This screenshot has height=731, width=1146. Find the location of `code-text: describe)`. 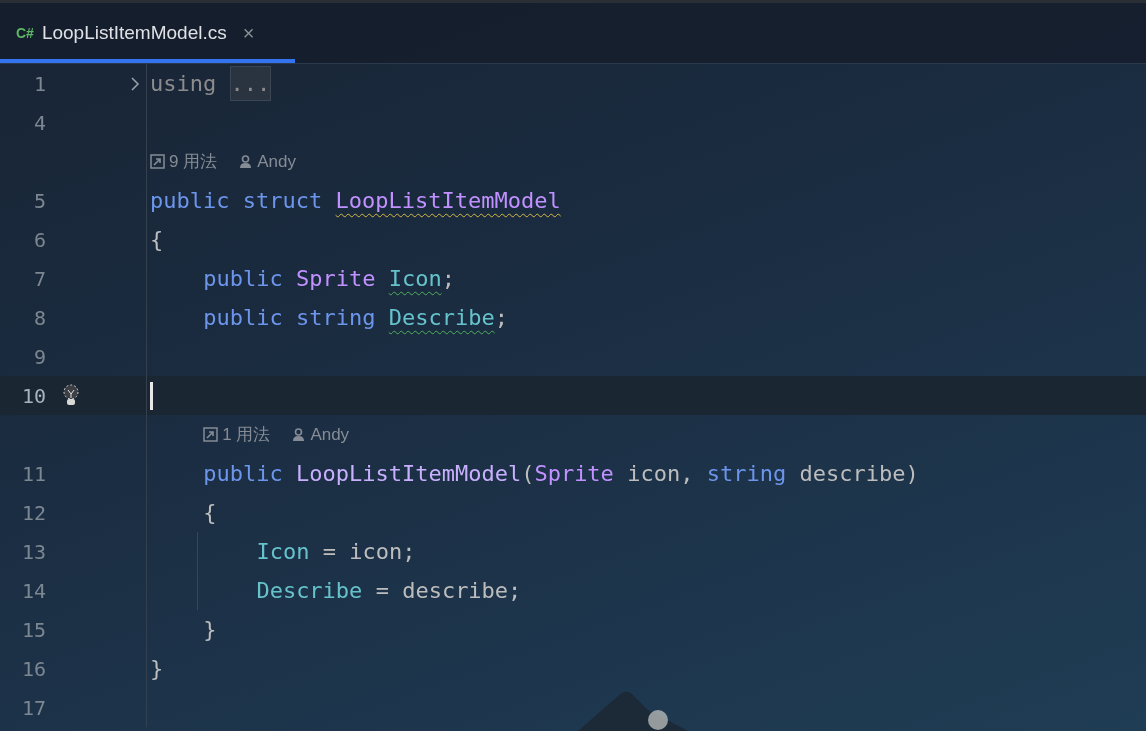

code-text: describe) is located at coordinates (859, 474).